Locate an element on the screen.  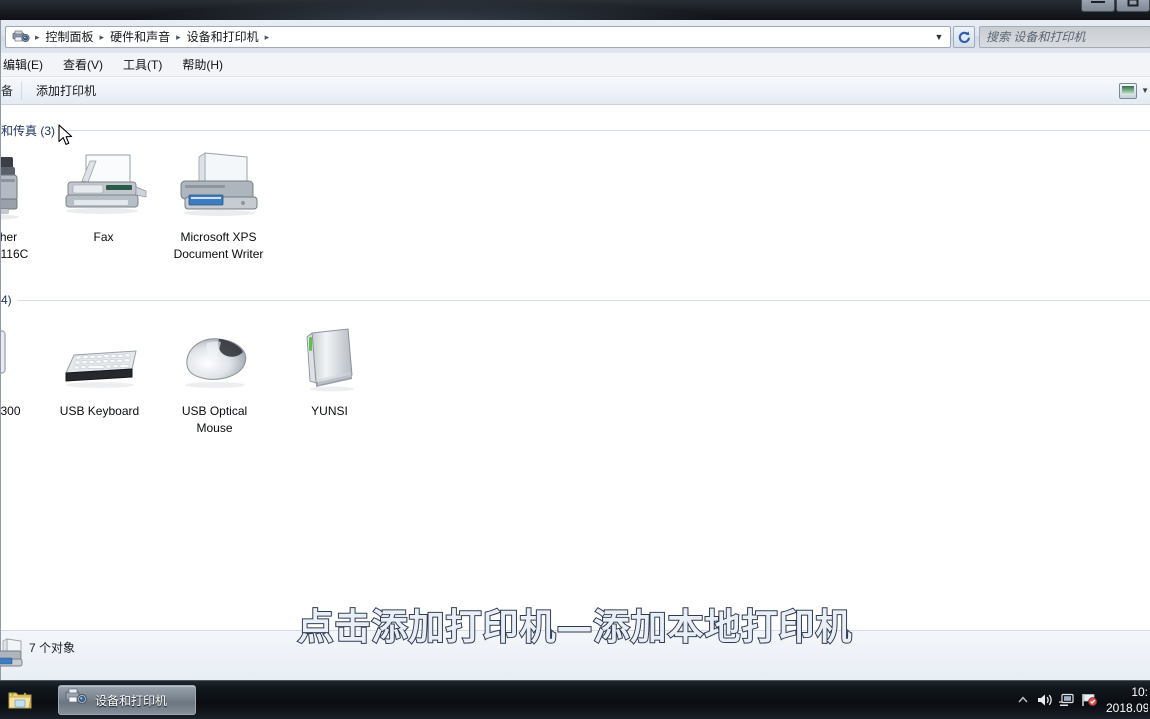
command-bar: 备 添加打印机 ▼ is located at coordinates (575, 91).